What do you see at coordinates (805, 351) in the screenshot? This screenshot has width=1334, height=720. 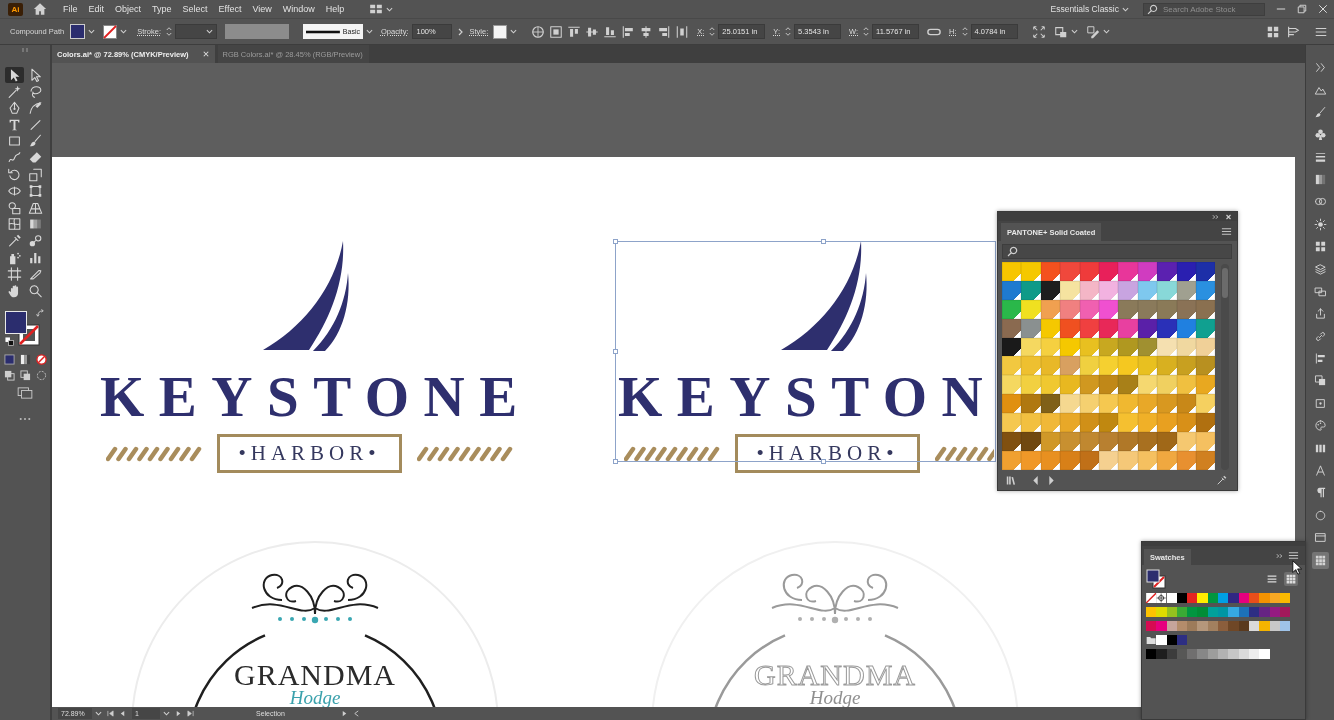 I see `selection-bounding-box` at bounding box center [805, 351].